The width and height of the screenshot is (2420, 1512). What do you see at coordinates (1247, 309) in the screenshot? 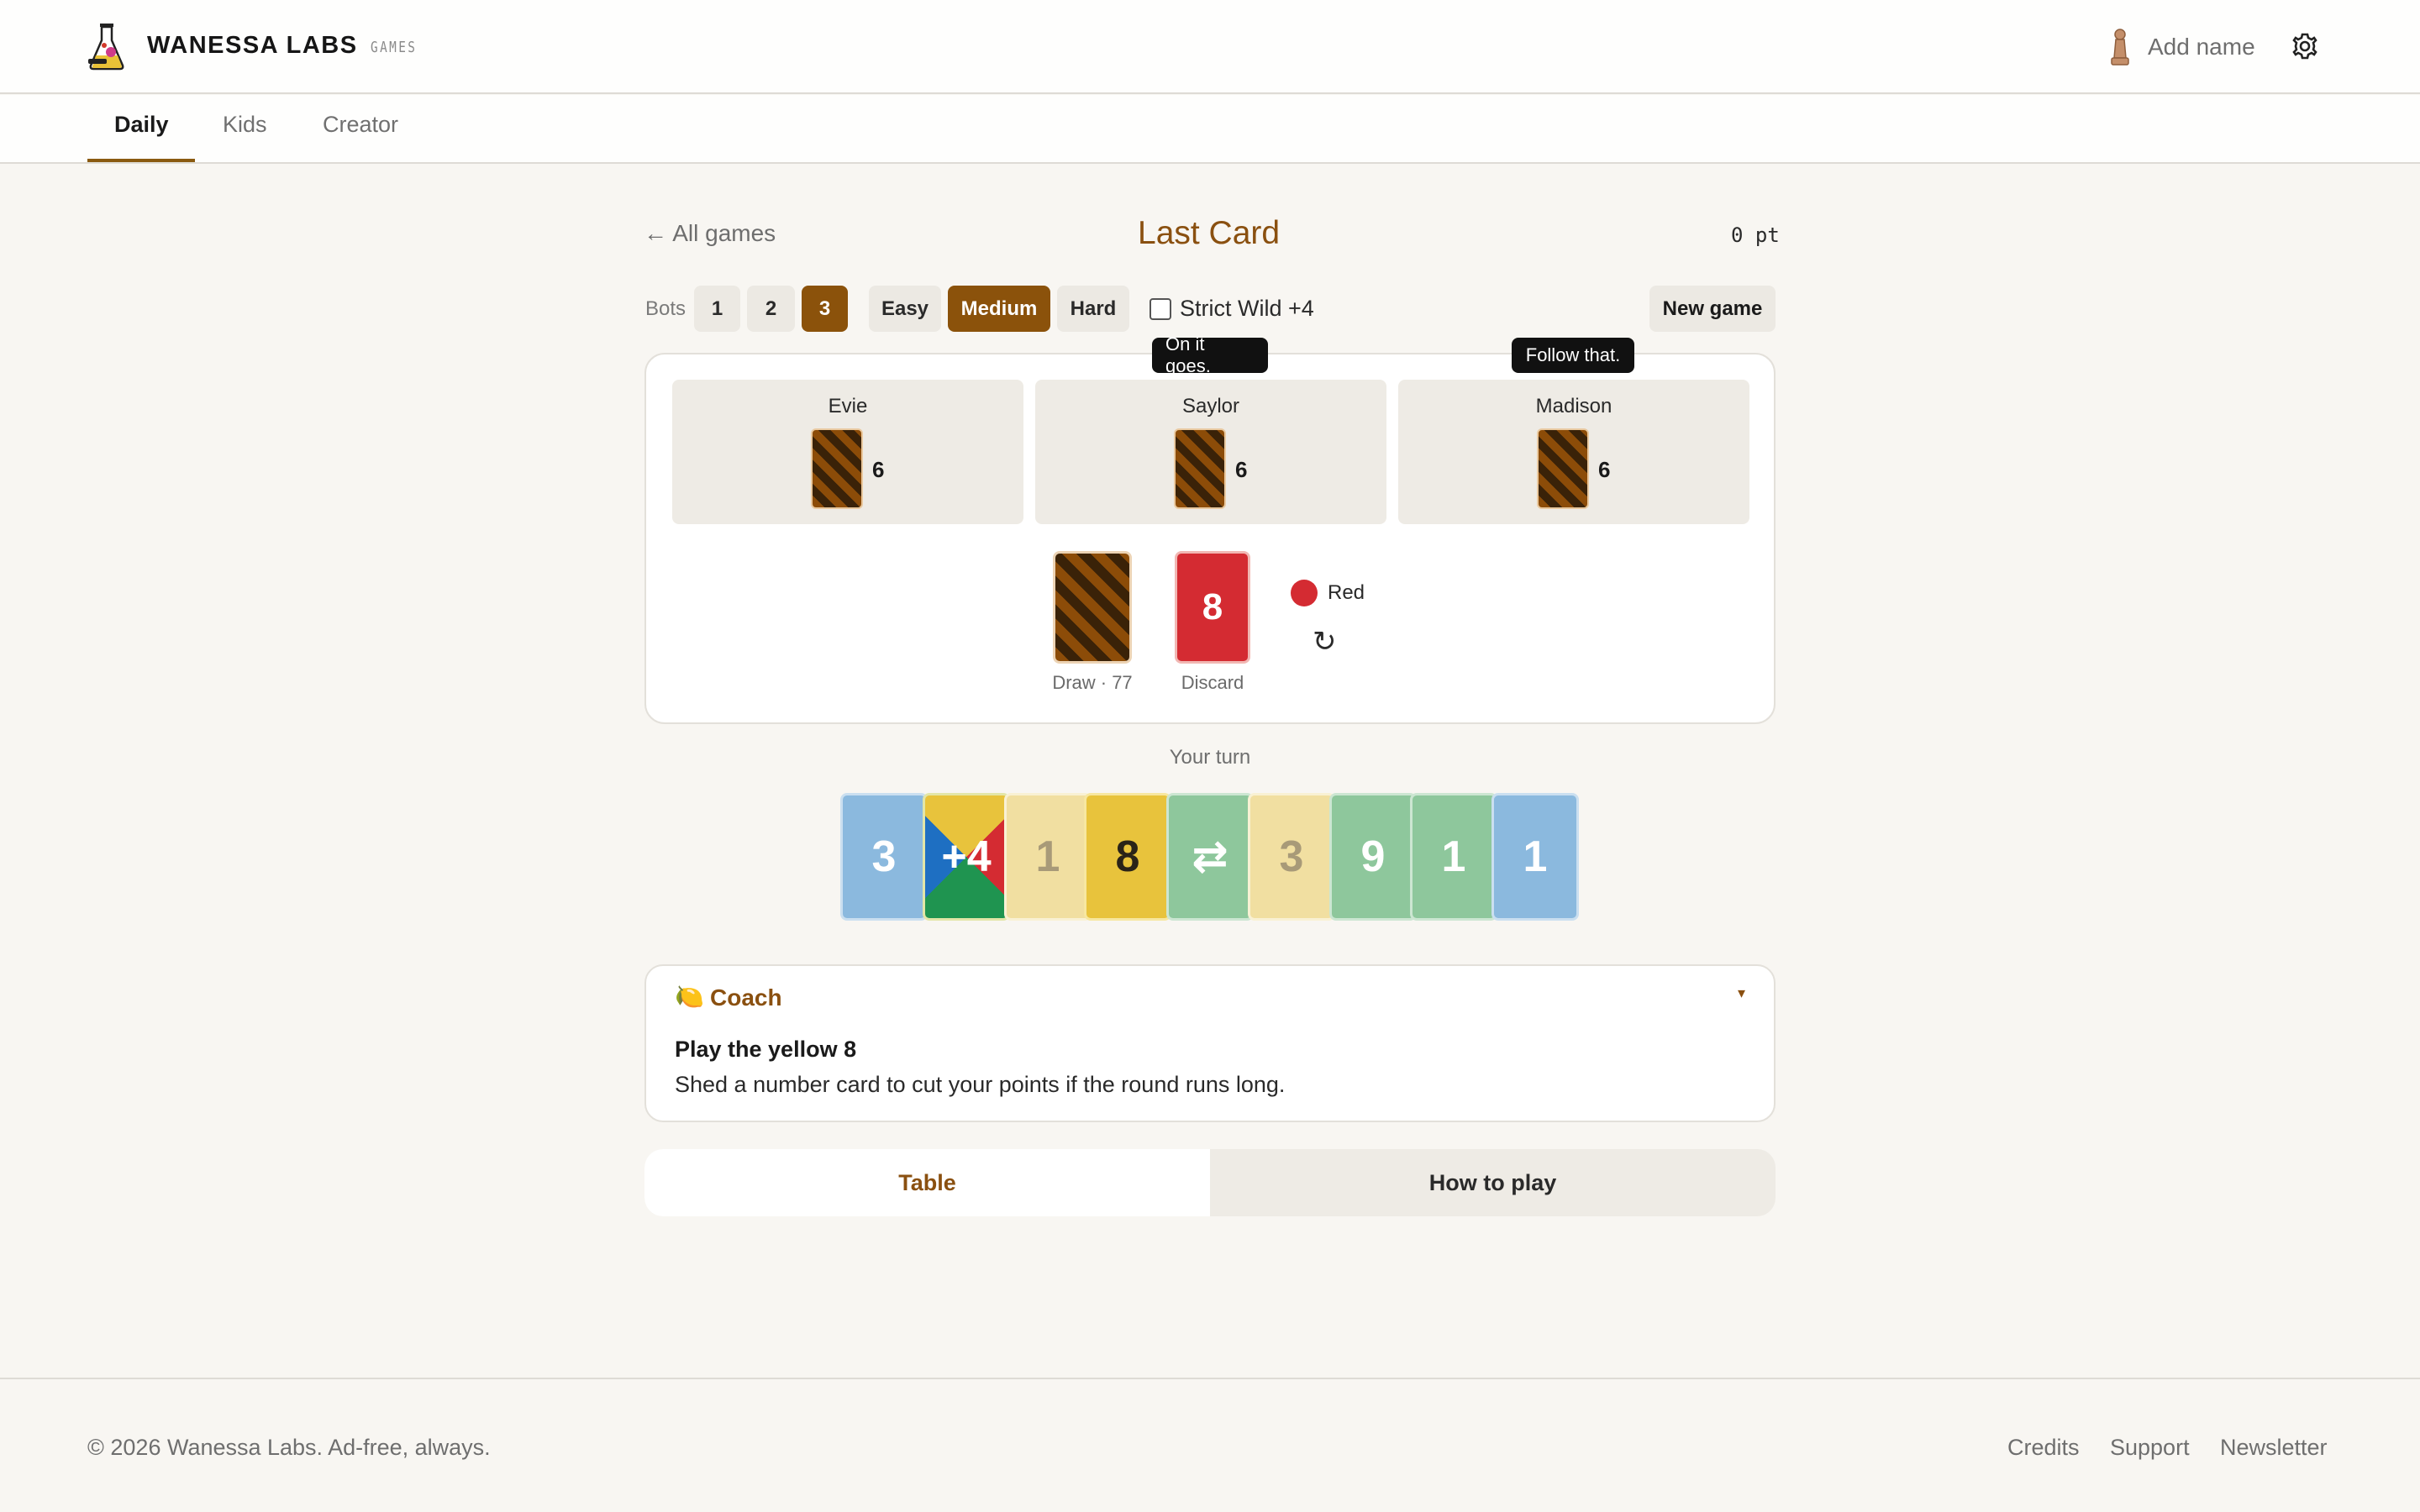
I see `strict-wild-label: Strict Wild +4` at bounding box center [1247, 309].